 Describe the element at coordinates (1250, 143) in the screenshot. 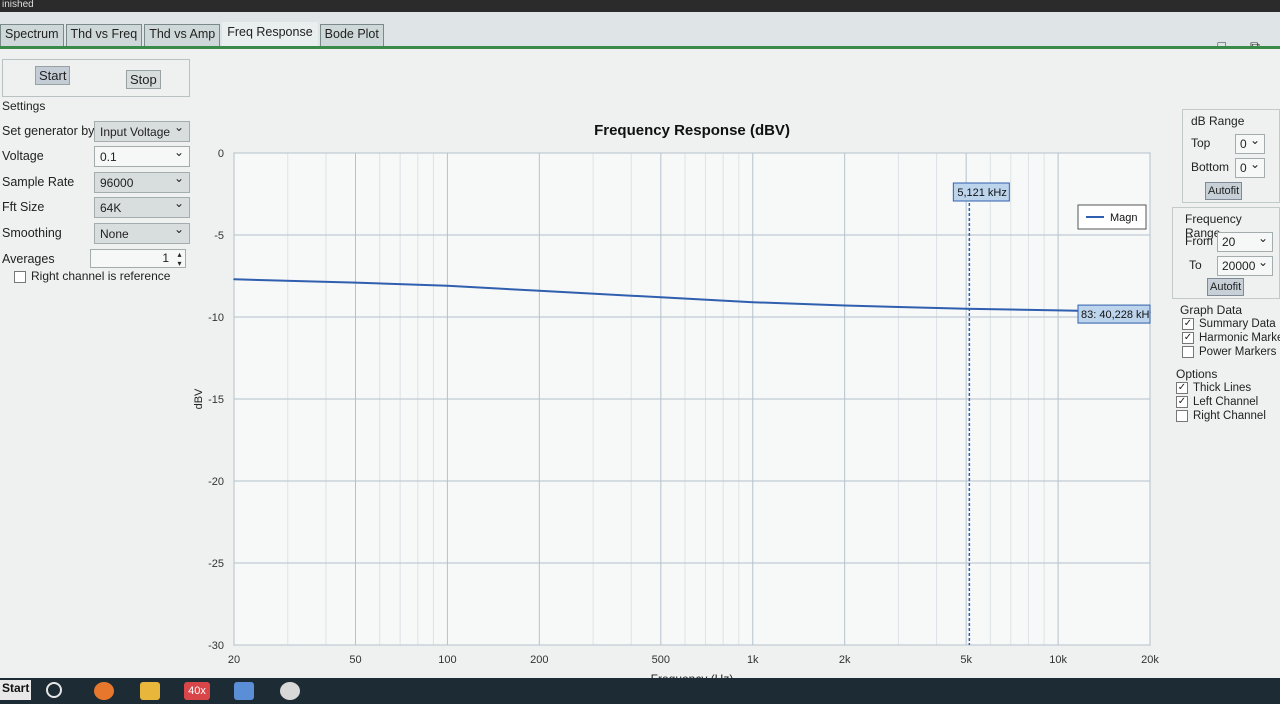

I see `db-top-select: 0` at that location.